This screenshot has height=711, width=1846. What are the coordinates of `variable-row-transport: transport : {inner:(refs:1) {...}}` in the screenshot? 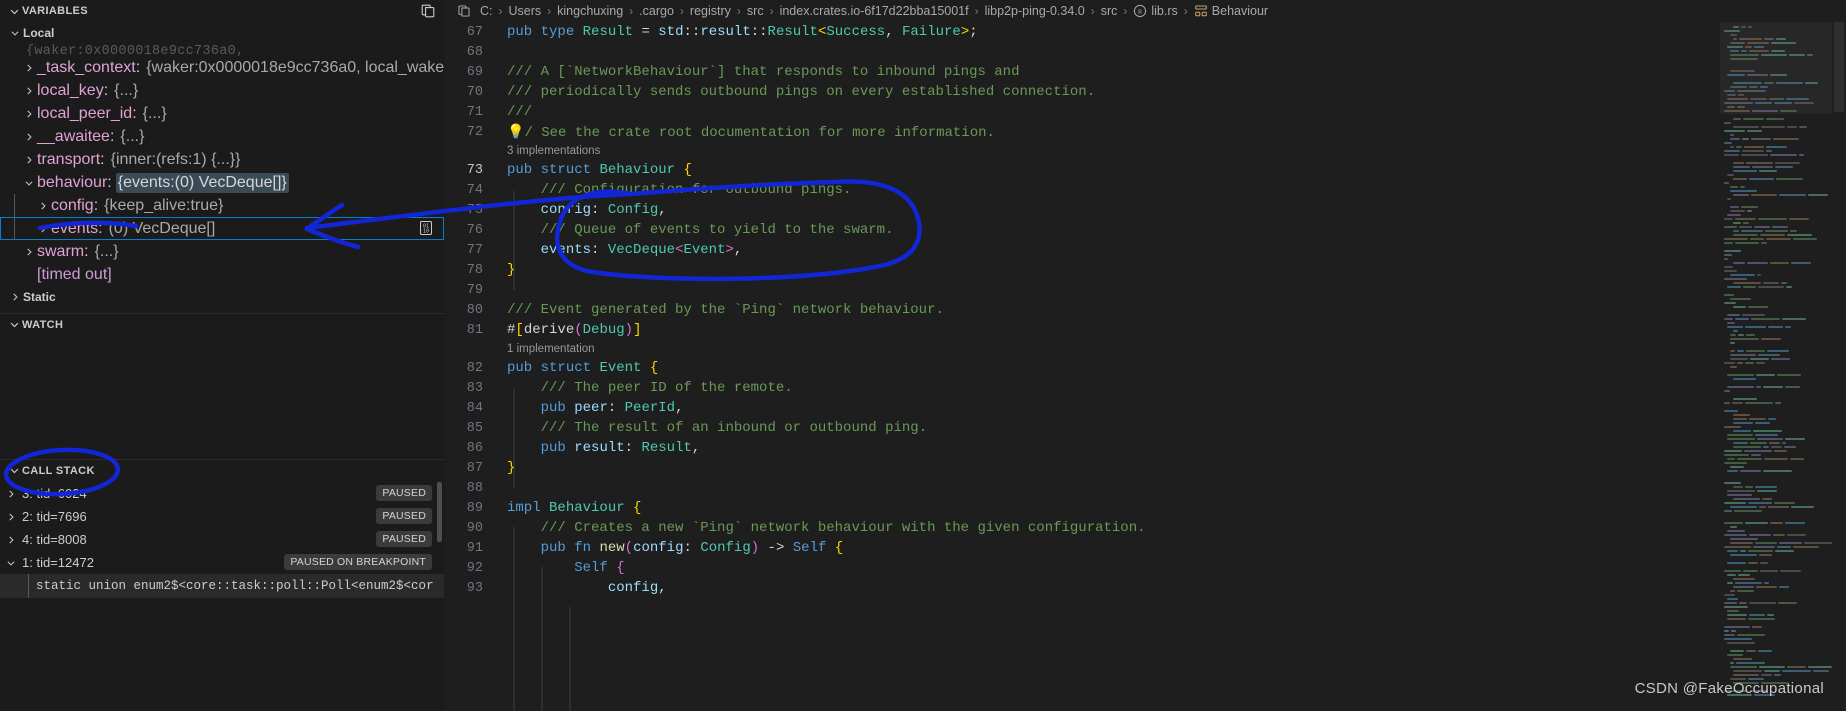 It's located at (222, 159).